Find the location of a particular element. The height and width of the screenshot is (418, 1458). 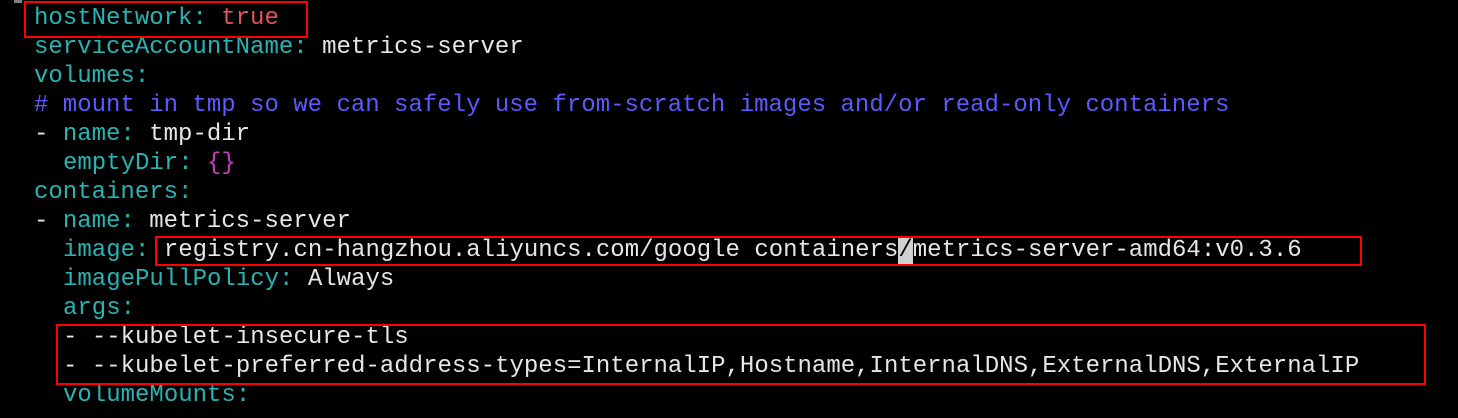

yaml-line-args: args: is located at coordinates (99, 308).